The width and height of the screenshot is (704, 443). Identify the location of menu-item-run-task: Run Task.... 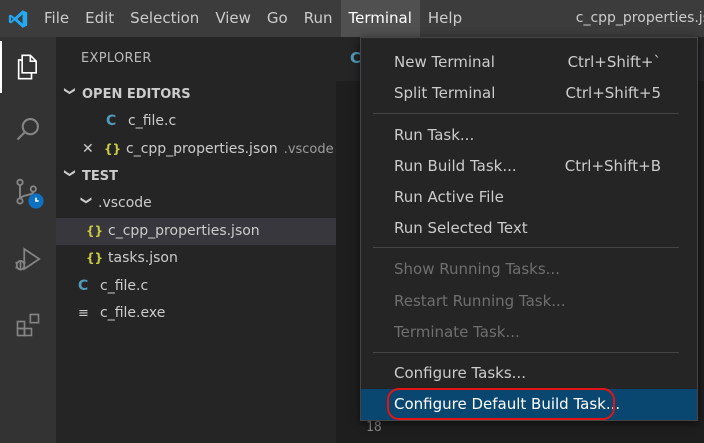
(529, 135).